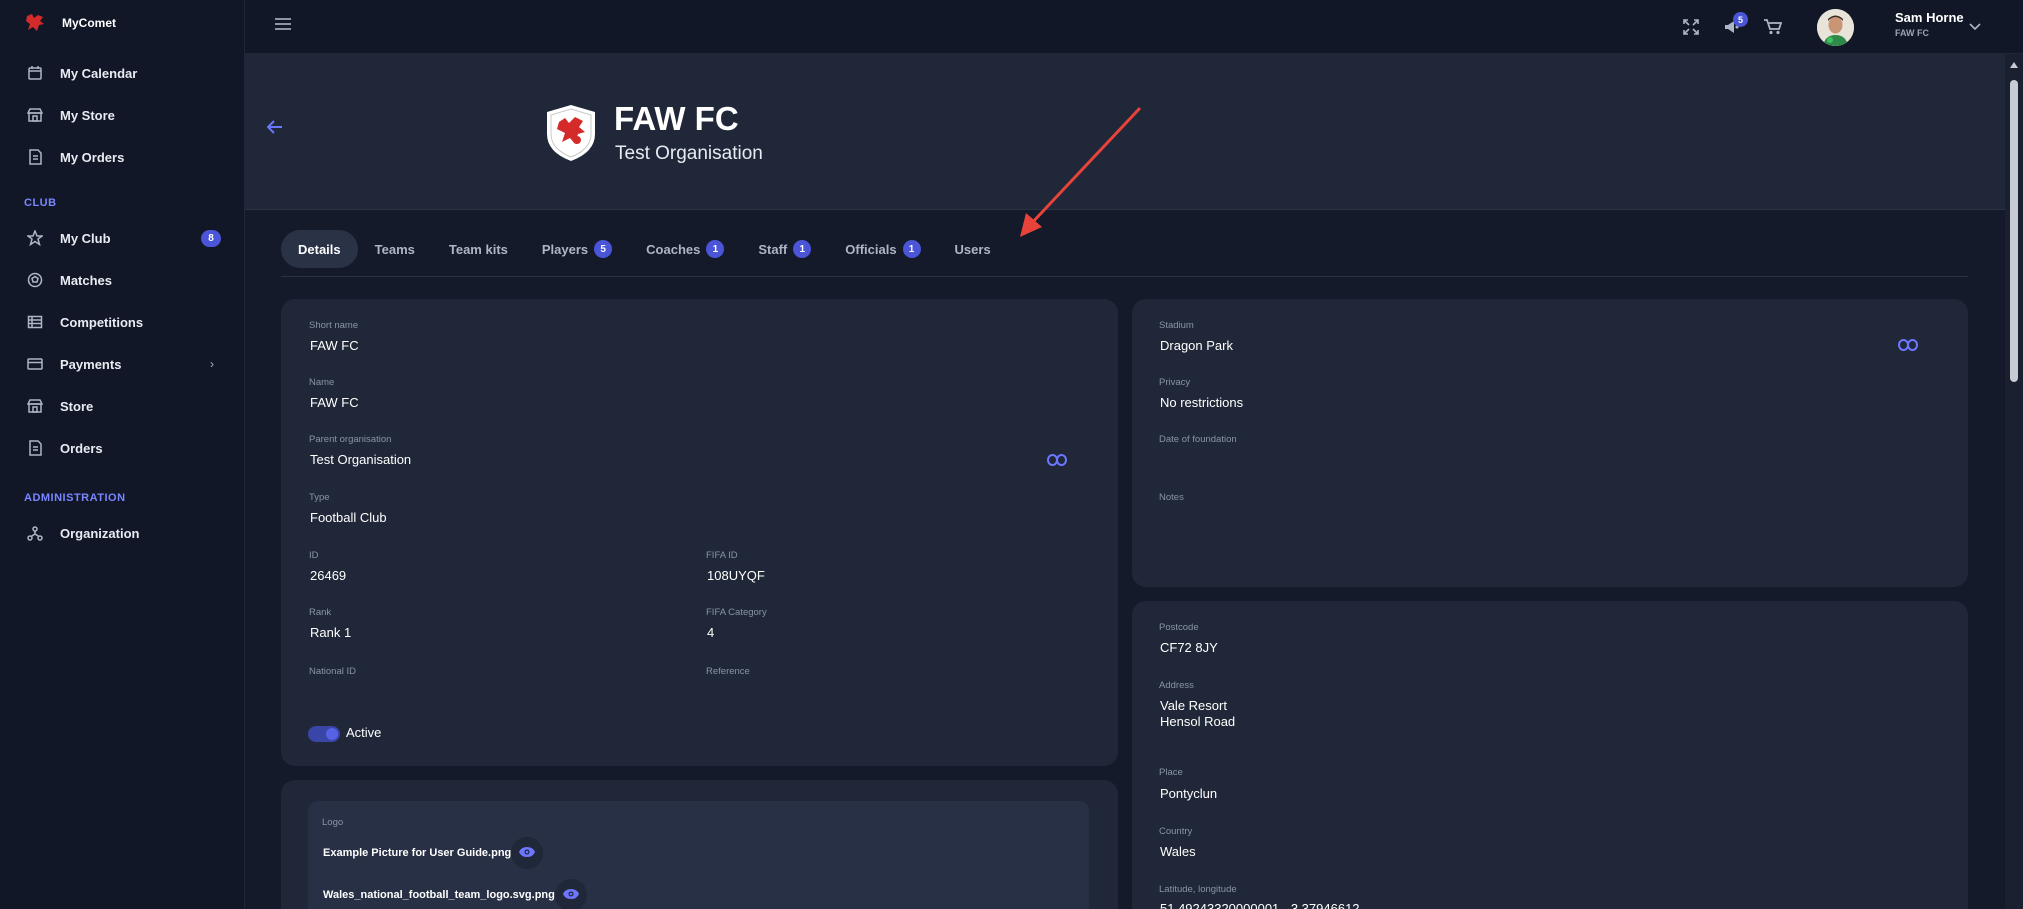  What do you see at coordinates (1176, 325) in the screenshot?
I see `stadium-label: Stadium` at bounding box center [1176, 325].